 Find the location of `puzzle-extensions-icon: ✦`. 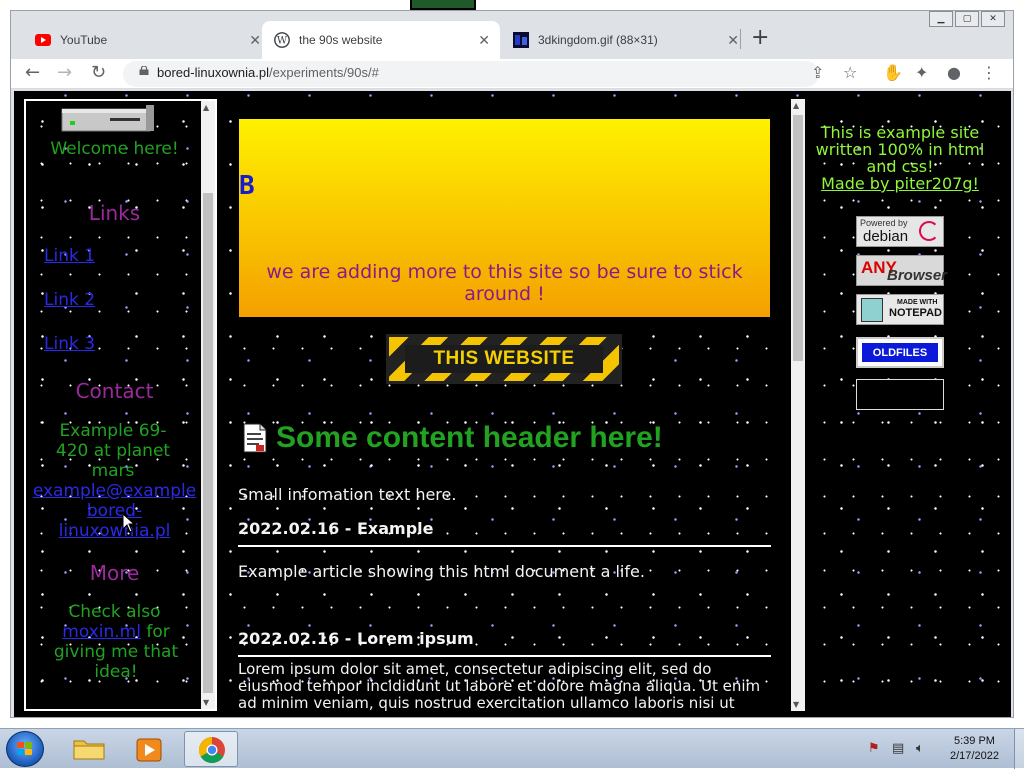

puzzle-extensions-icon: ✦ is located at coordinates (921, 72).